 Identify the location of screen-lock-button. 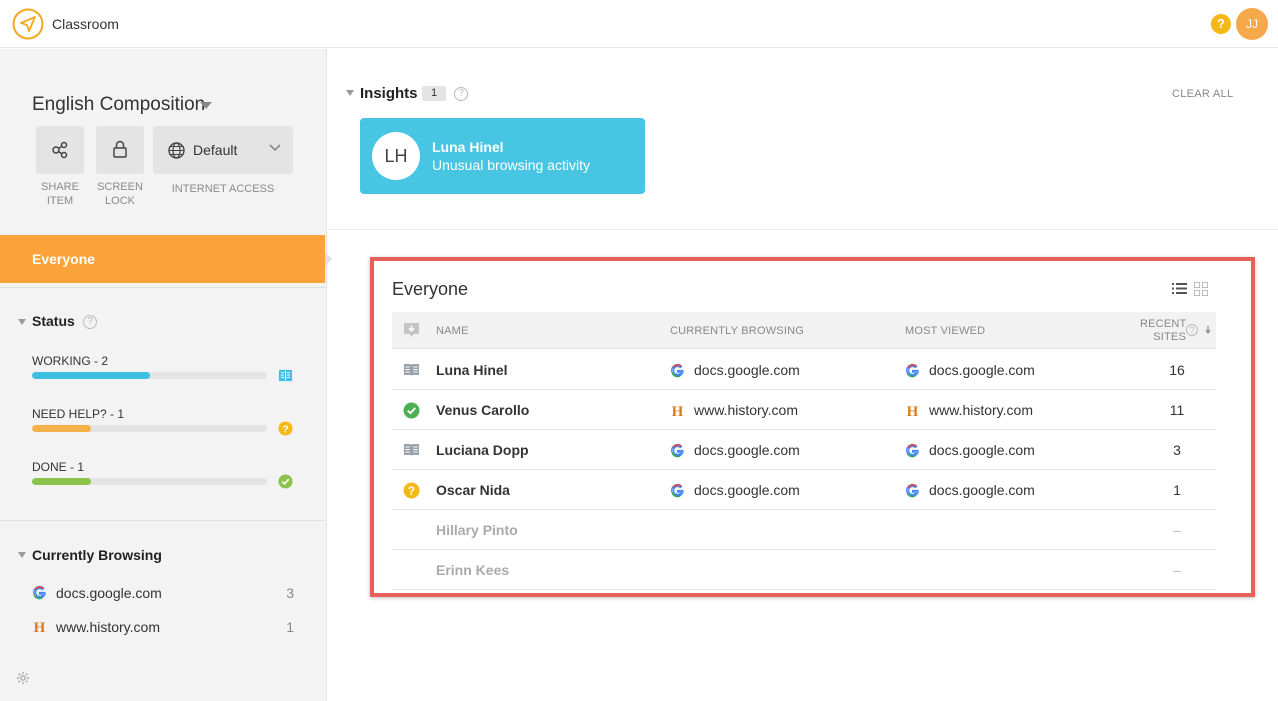
(120, 150).